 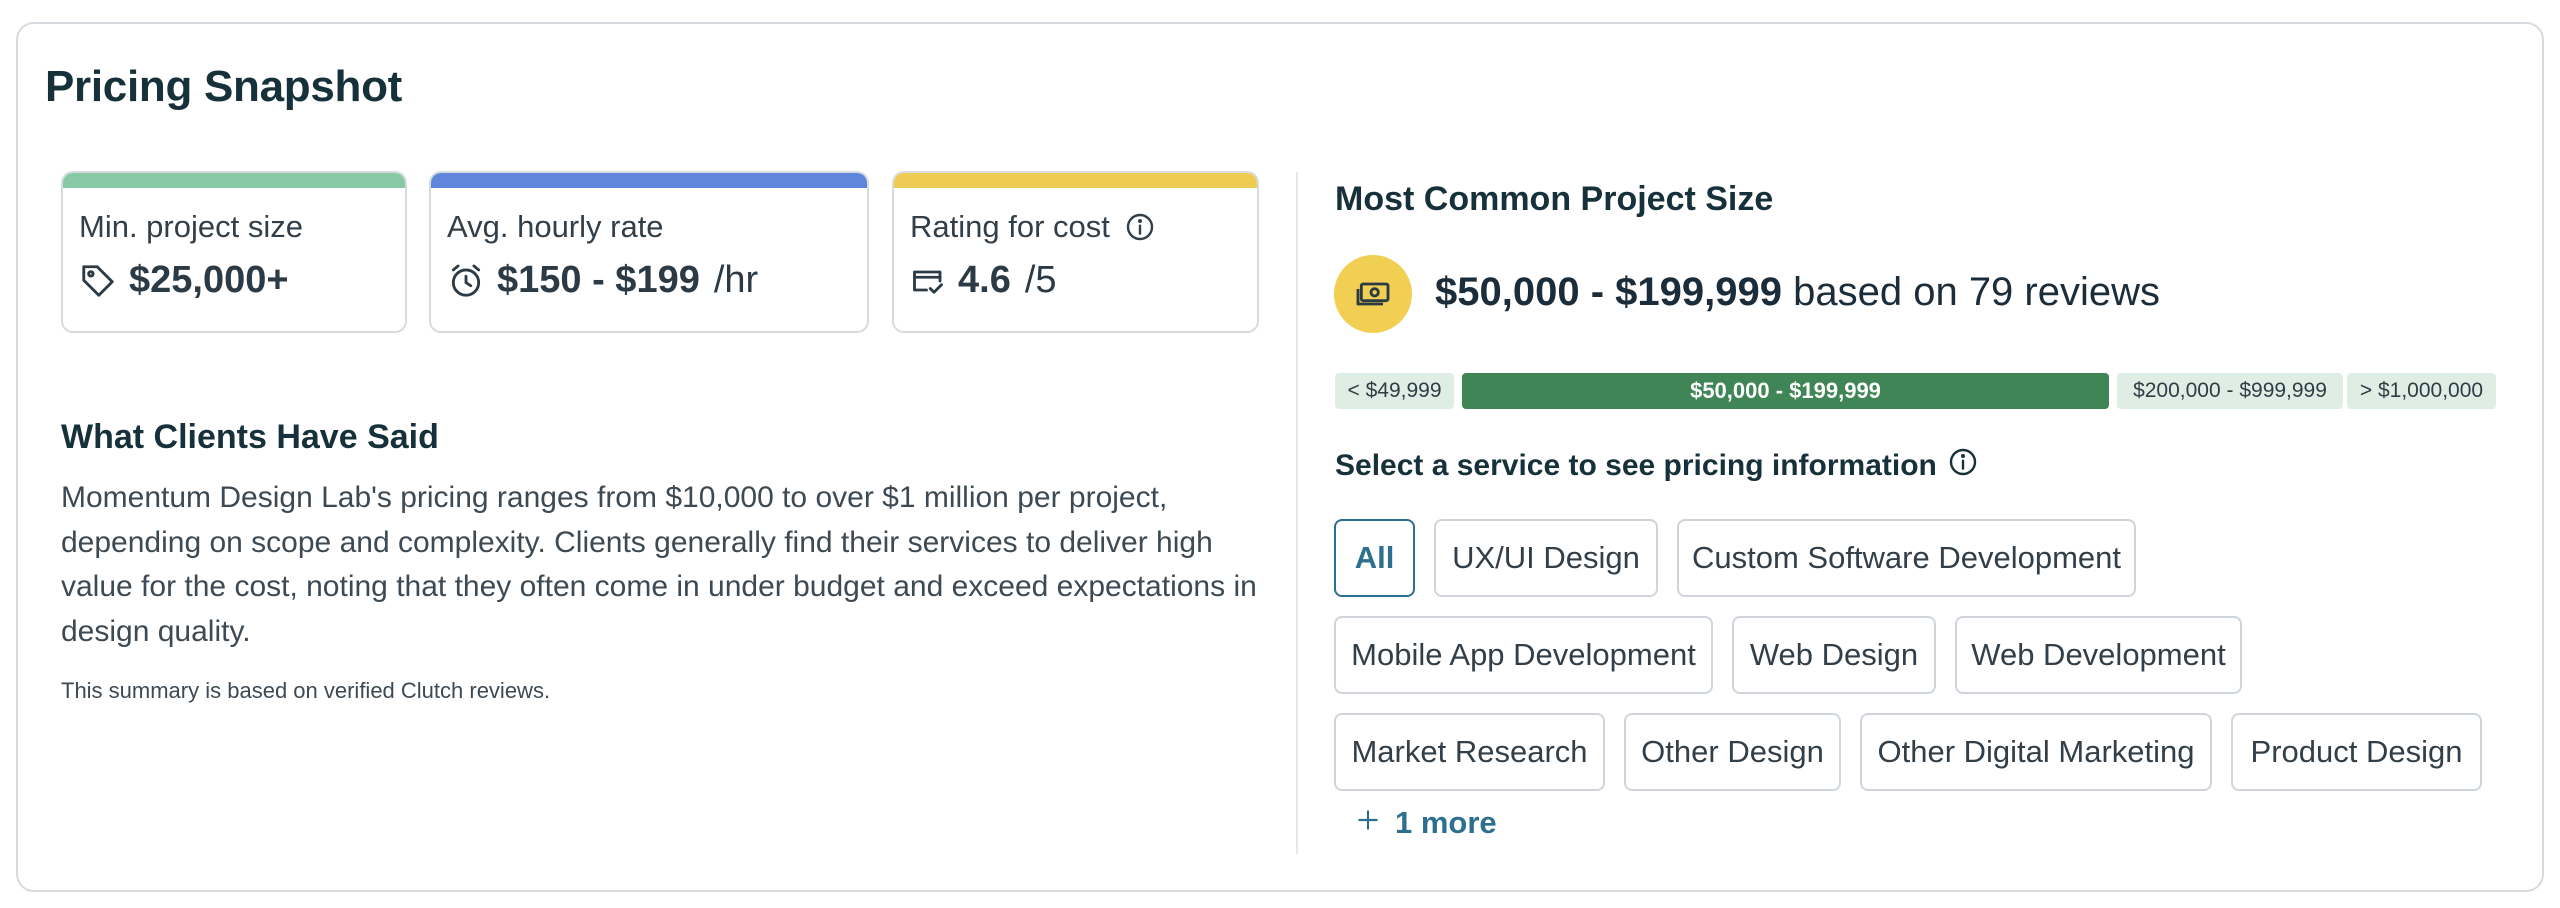 What do you see at coordinates (1906, 558) in the screenshot?
I see `service-chip-custom-software-development: Custom Software Development` at bounding box center [1906, 558].